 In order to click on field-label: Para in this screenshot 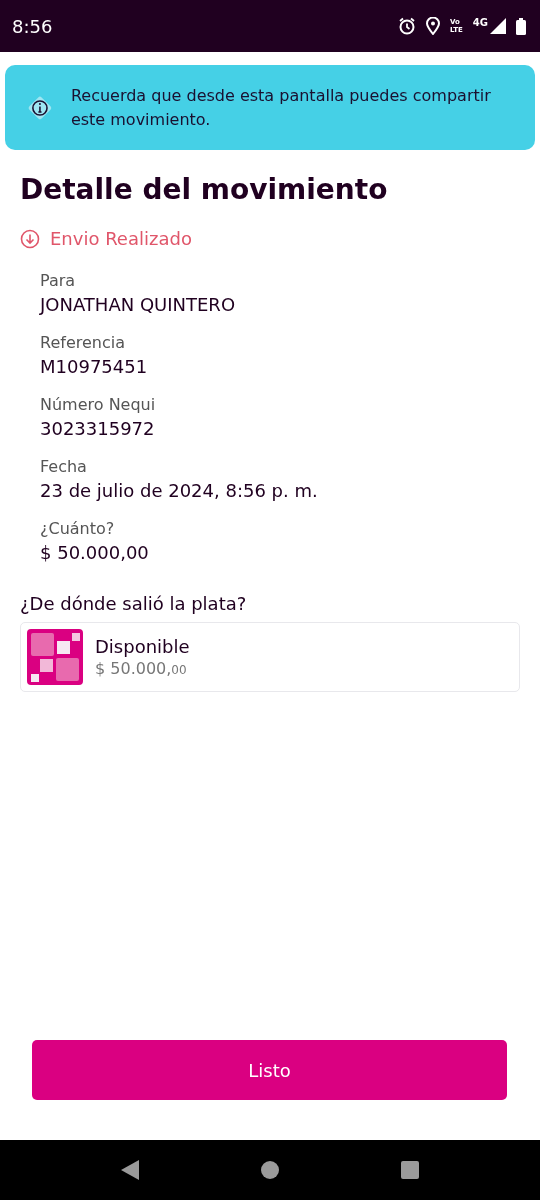, I will do `click(58, 280)`.